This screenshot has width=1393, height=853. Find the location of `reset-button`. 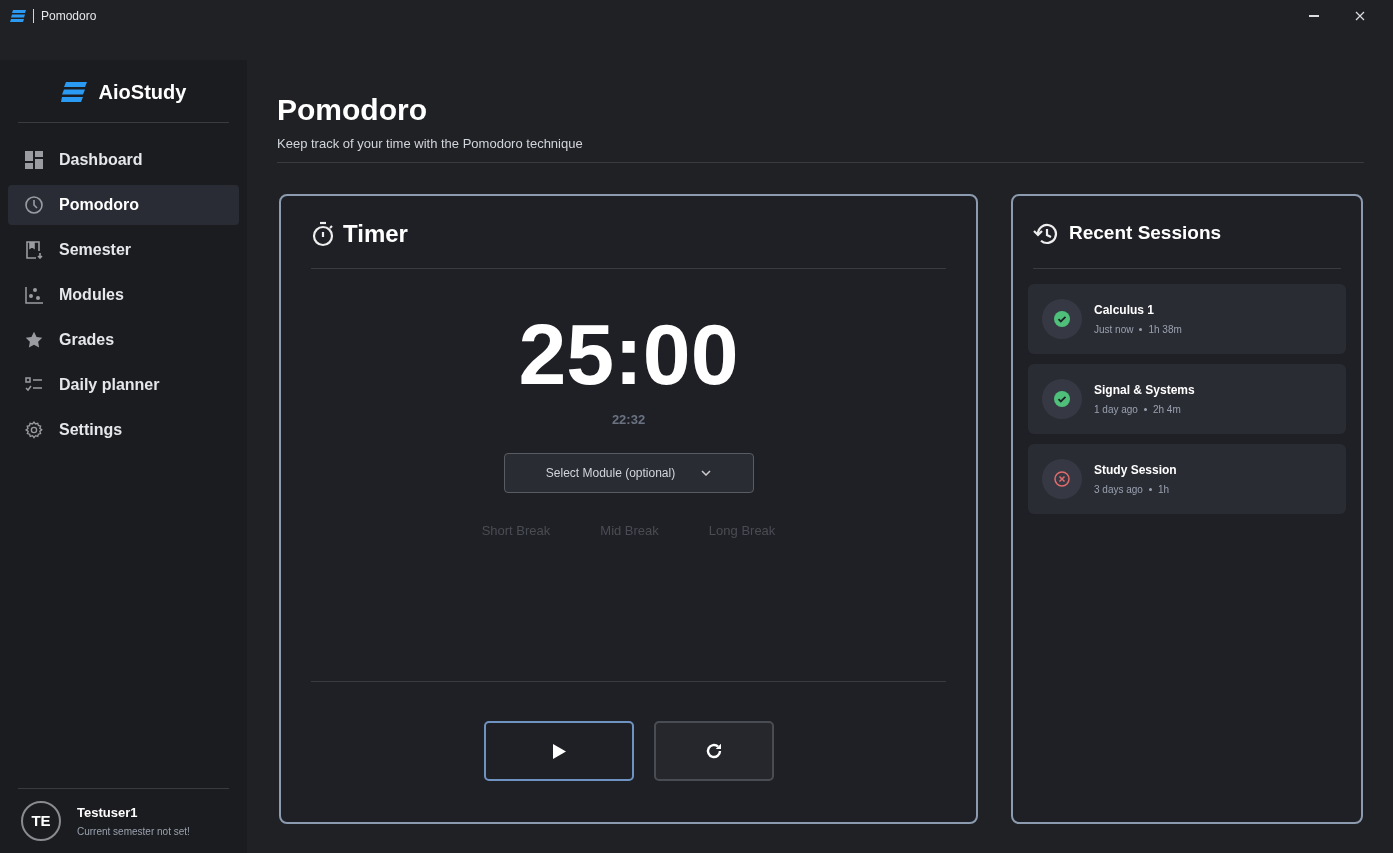

reset-button is located at coordinates (713, 751).